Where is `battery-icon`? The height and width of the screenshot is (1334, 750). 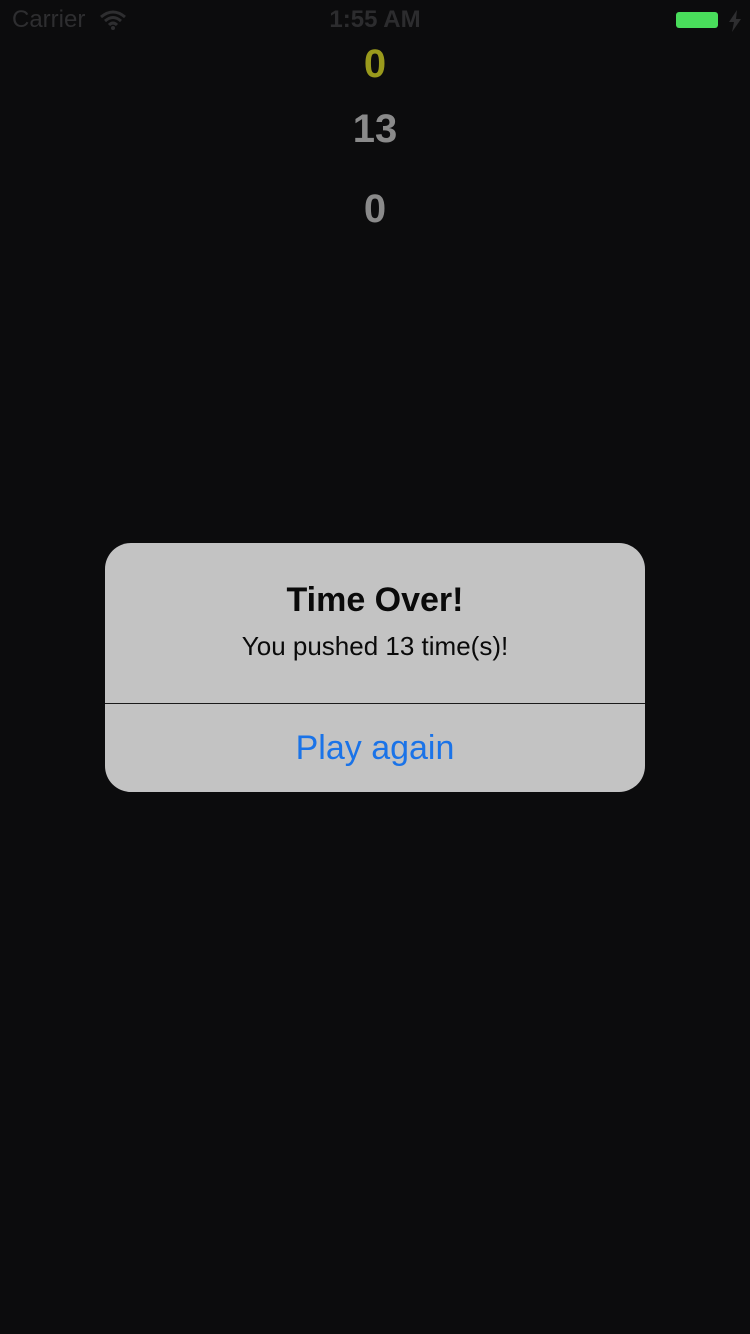
battery-icon is located at coordinates (697, 20).